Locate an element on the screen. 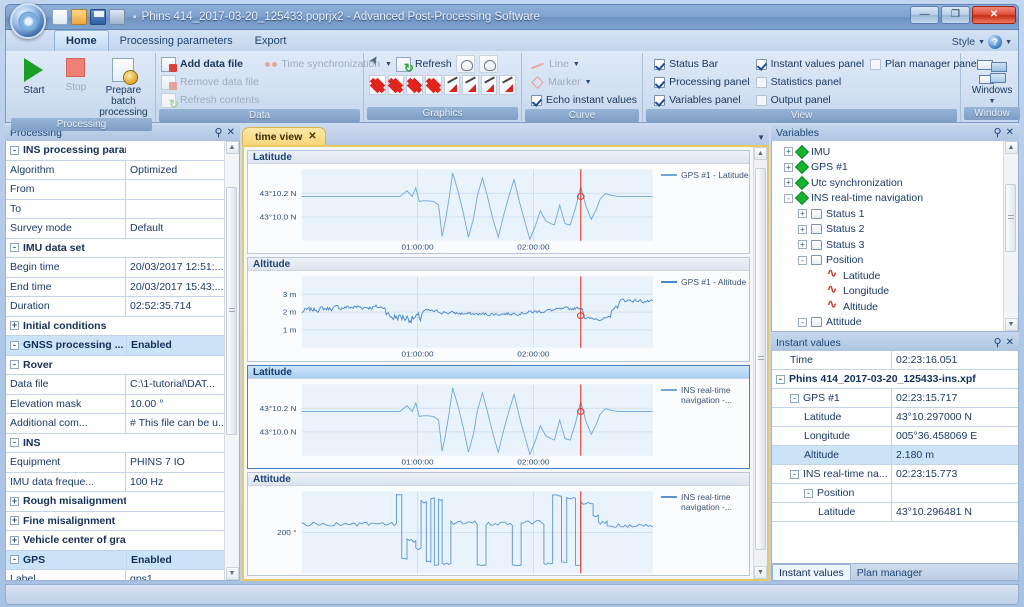  instant-values-row-value: 02:23:16.051 is located at coordinates (955, 360).